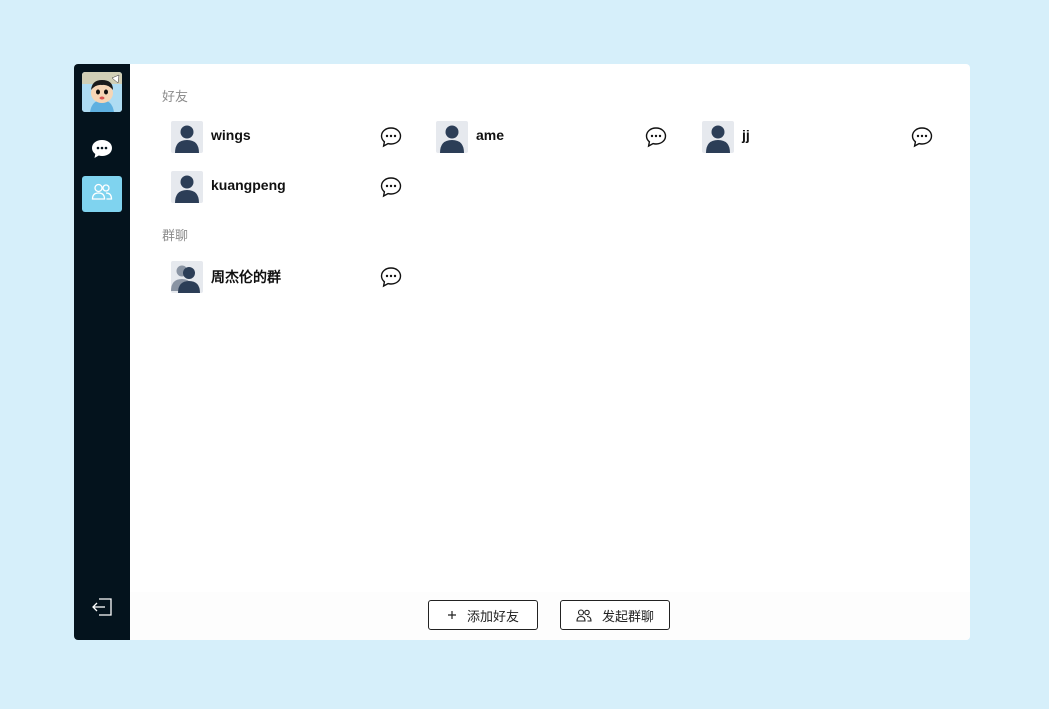 This screenshot has width=1049, height=709. I want to click on friend-name: jj, so click(746, 135).